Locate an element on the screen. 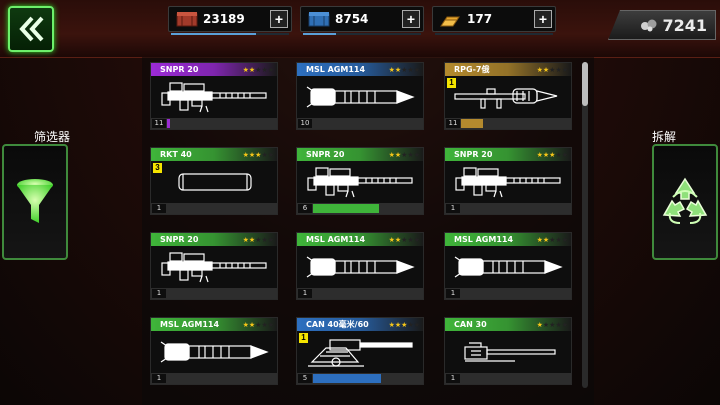  add-red-crates-button: + is located at coordinates (279, 19).